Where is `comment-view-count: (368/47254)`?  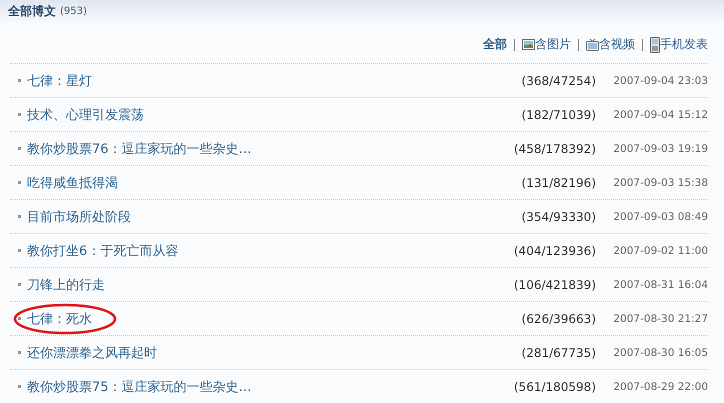
comment-view-count: (368/47254) is located at coordinates (559, 81).